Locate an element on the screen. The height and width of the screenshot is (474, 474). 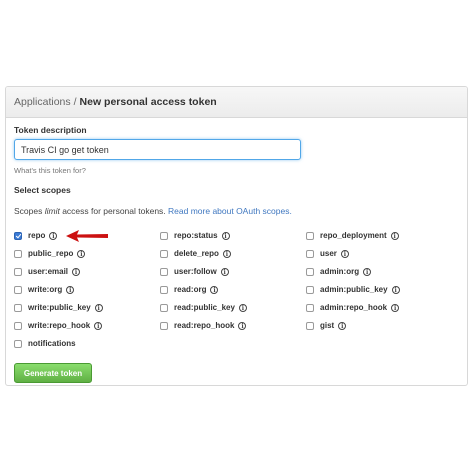
scope-label: repo is located at coordinates (37, 235).